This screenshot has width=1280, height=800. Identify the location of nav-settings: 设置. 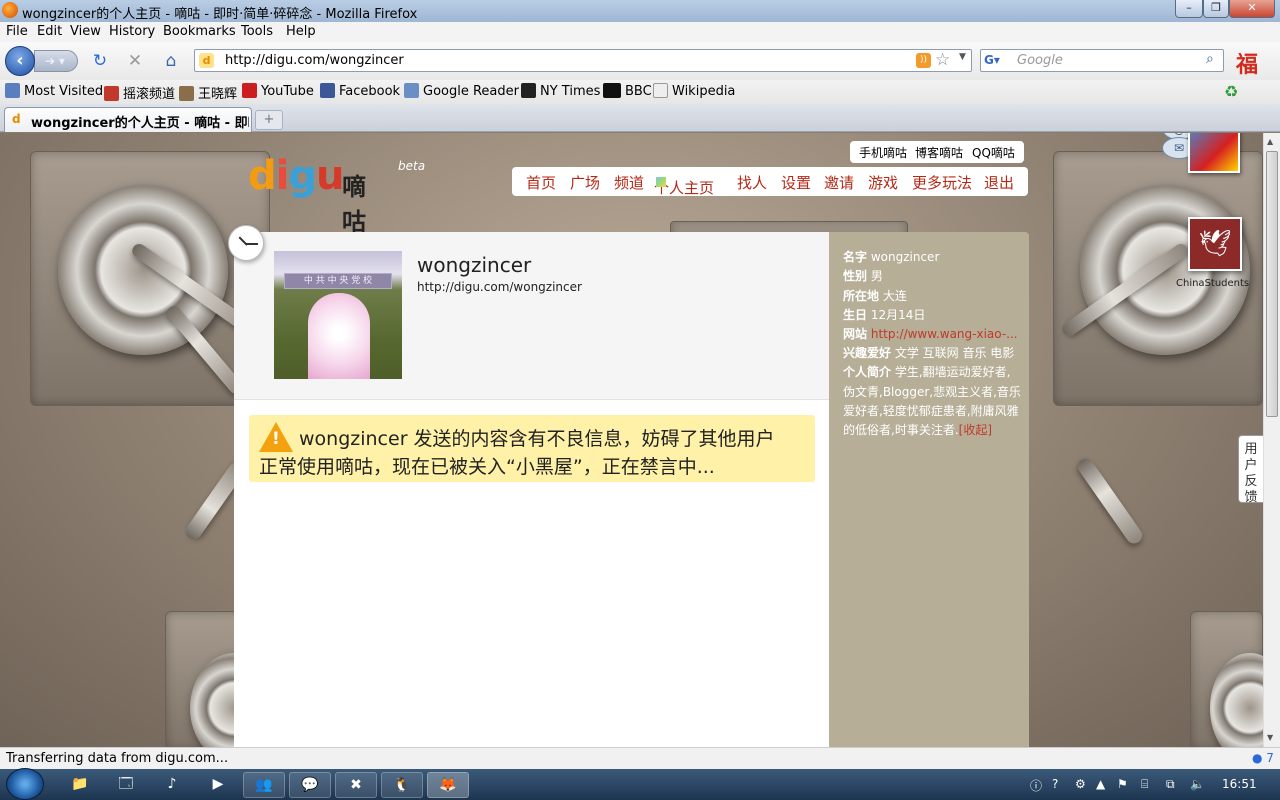
(796, 182).